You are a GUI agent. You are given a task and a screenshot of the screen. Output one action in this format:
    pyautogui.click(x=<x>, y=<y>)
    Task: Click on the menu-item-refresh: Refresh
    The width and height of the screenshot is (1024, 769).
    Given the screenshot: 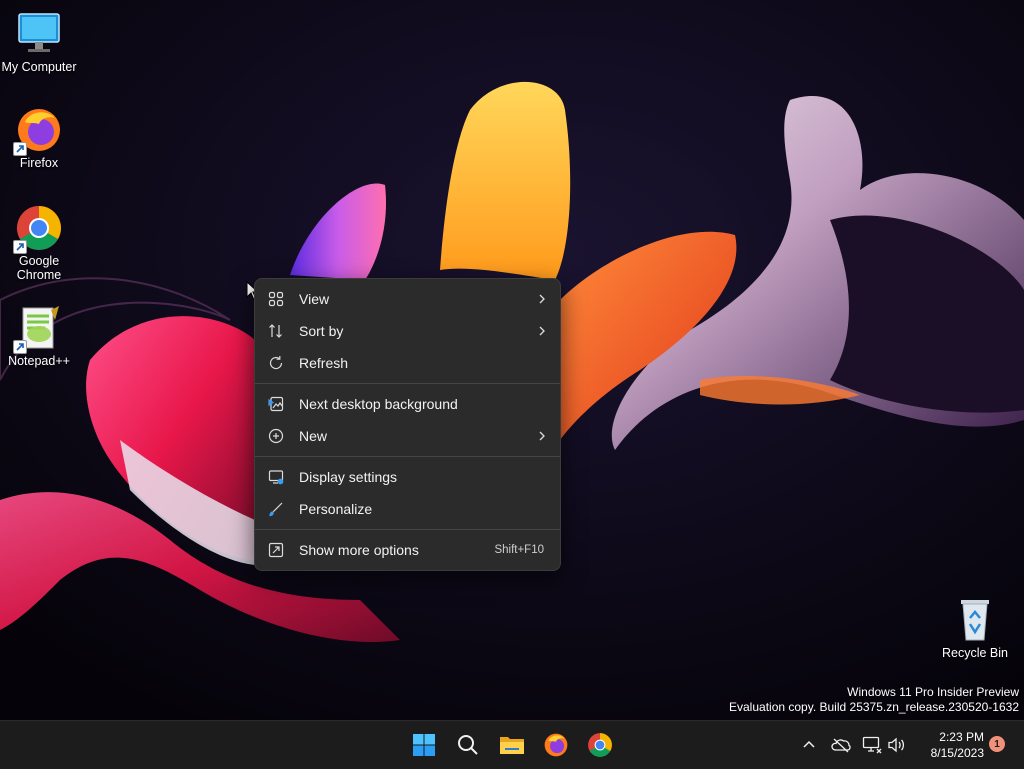 What is the action you would take?
    pyautogui.click(x=407, y=363)
    